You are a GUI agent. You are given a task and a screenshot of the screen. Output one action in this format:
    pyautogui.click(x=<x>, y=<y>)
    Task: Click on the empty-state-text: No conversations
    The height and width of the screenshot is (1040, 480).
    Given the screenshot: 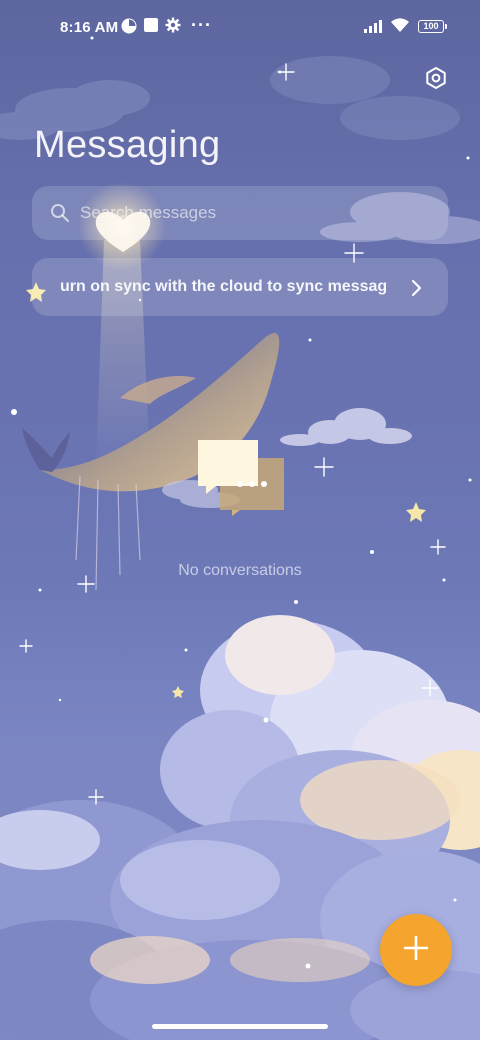 What is the action you would take?
    pyautogui.click(x=240, y=570)
    